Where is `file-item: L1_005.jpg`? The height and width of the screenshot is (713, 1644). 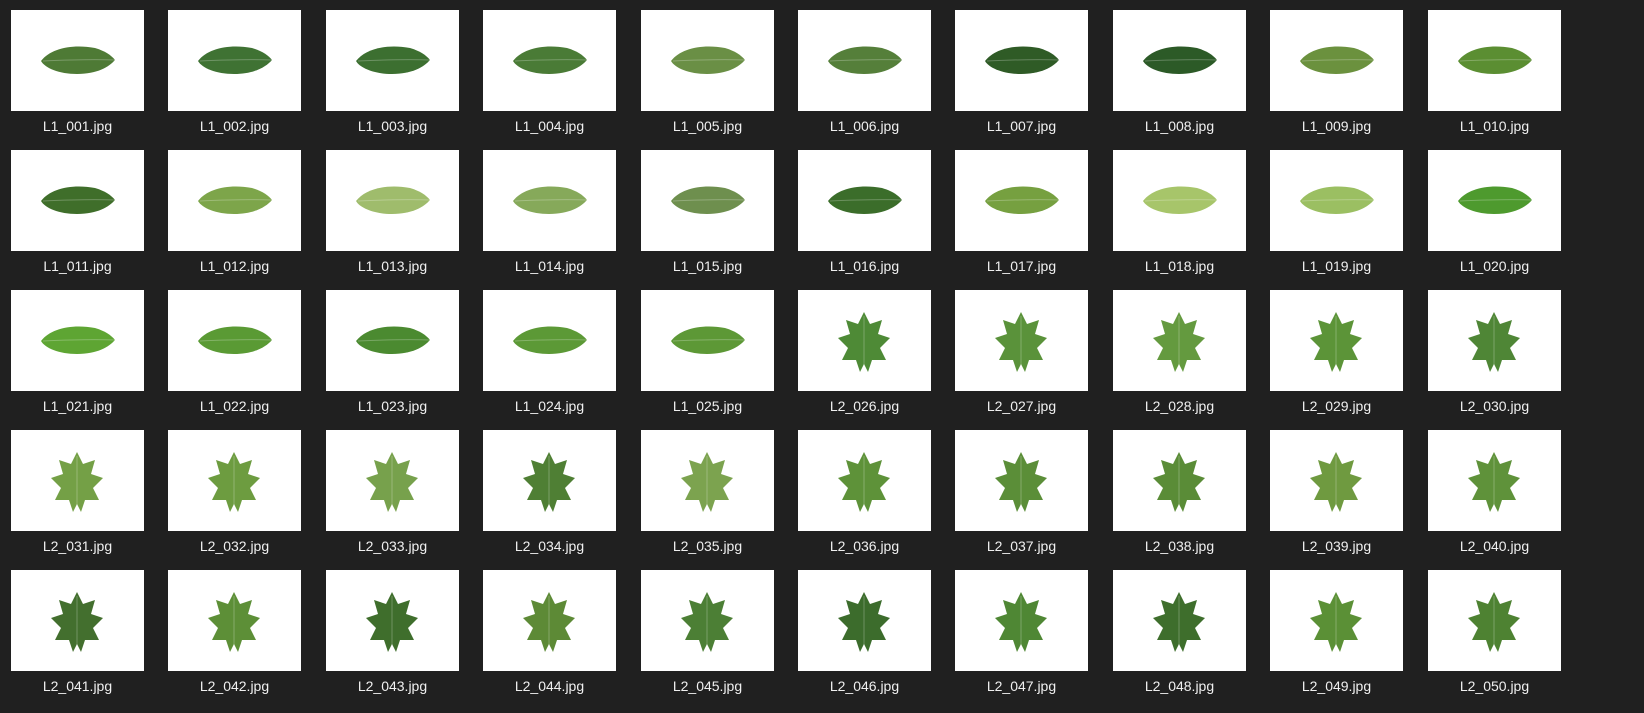
file-item: L1_005.jpg is located at coordinates (707, 74).